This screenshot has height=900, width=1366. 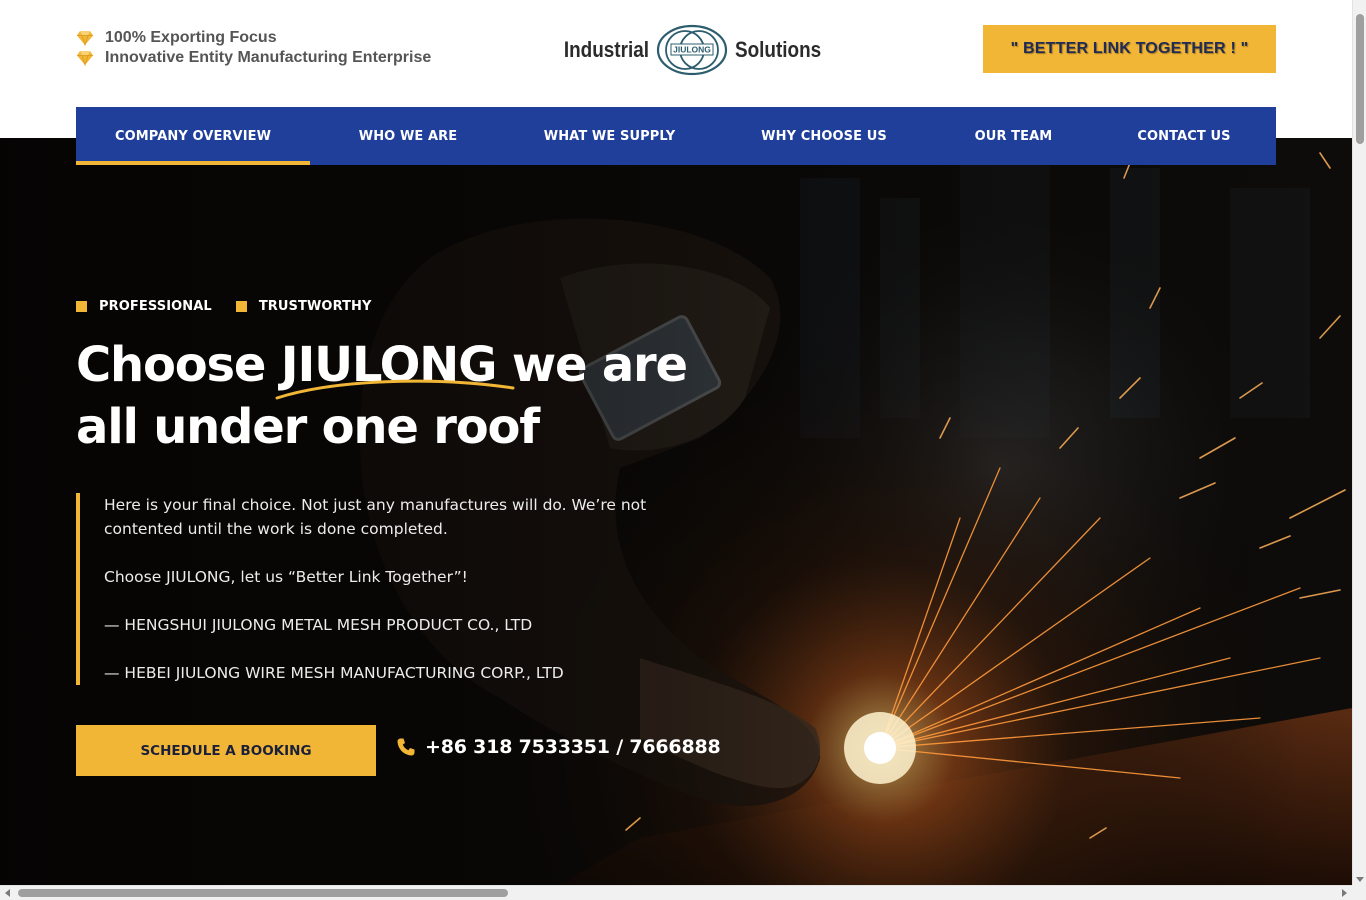 What do you see at coordinates (1359, 892) in the screenshot?
I see `scrollbar-corner` at bounding box center [1359, 892].